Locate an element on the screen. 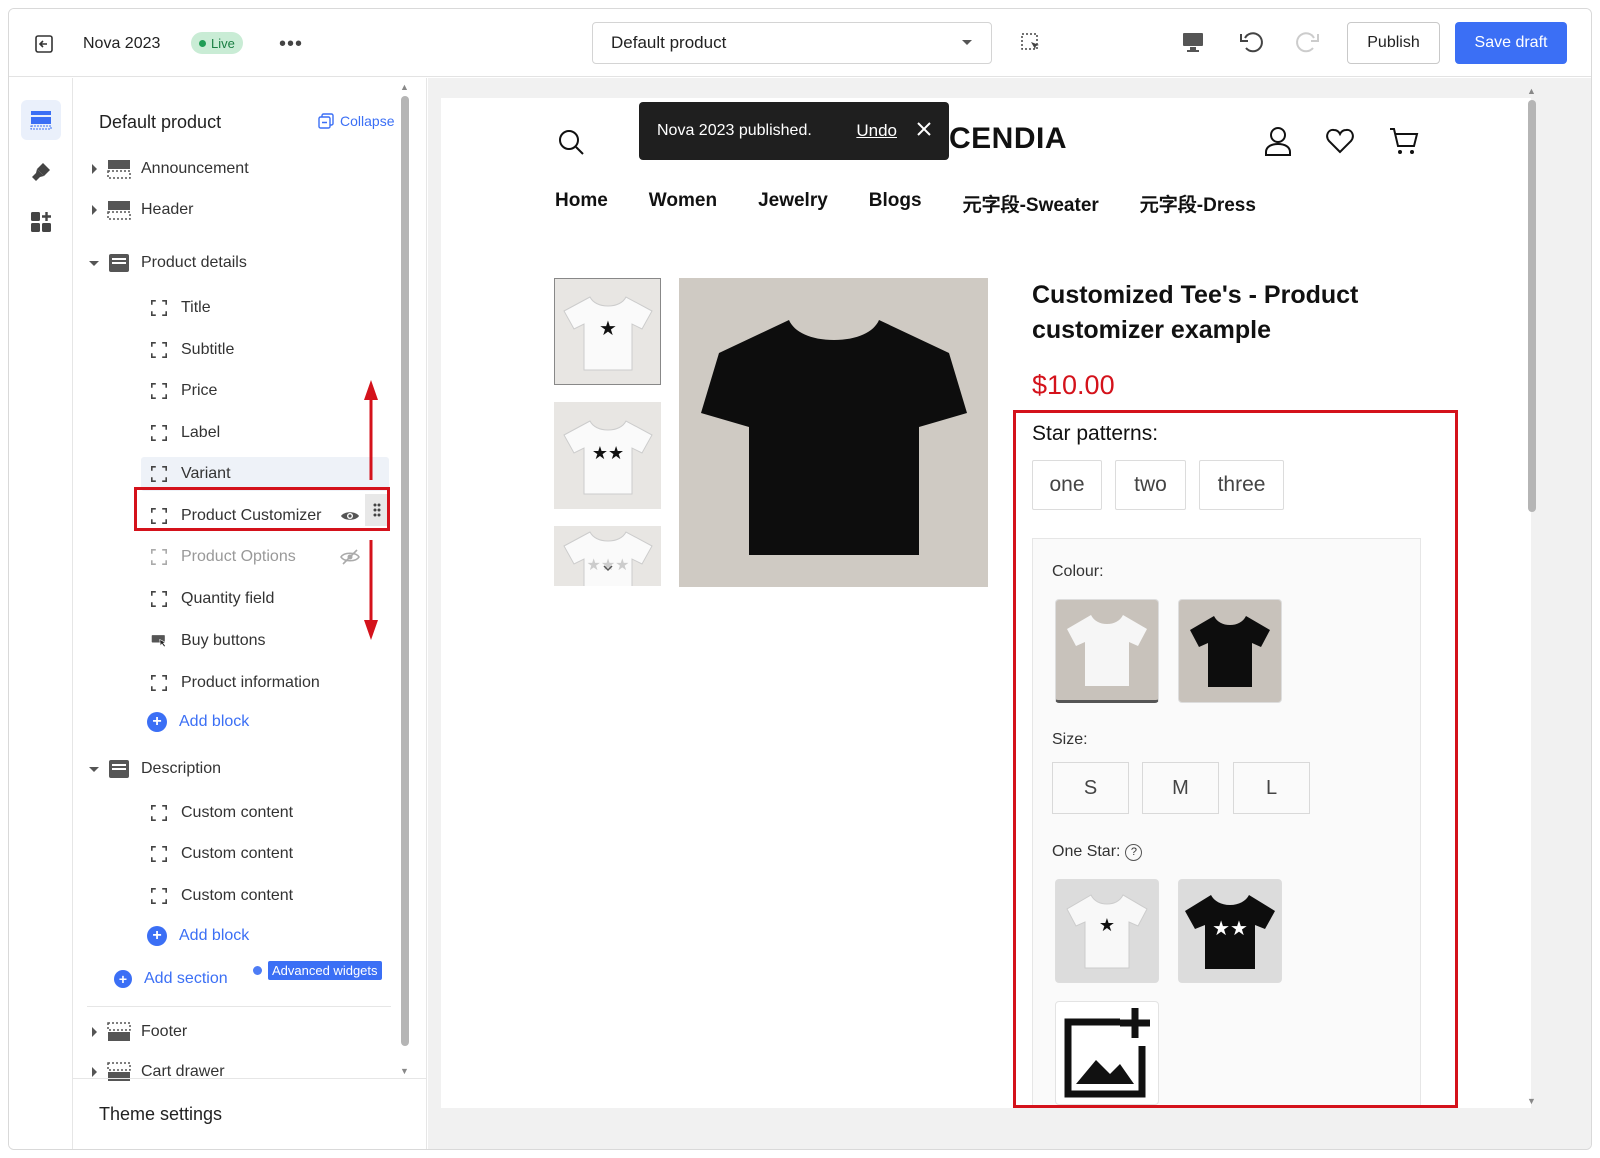 This screenshot has width=1600, height=1158. account-icon is located at coordinates (1278, 143).